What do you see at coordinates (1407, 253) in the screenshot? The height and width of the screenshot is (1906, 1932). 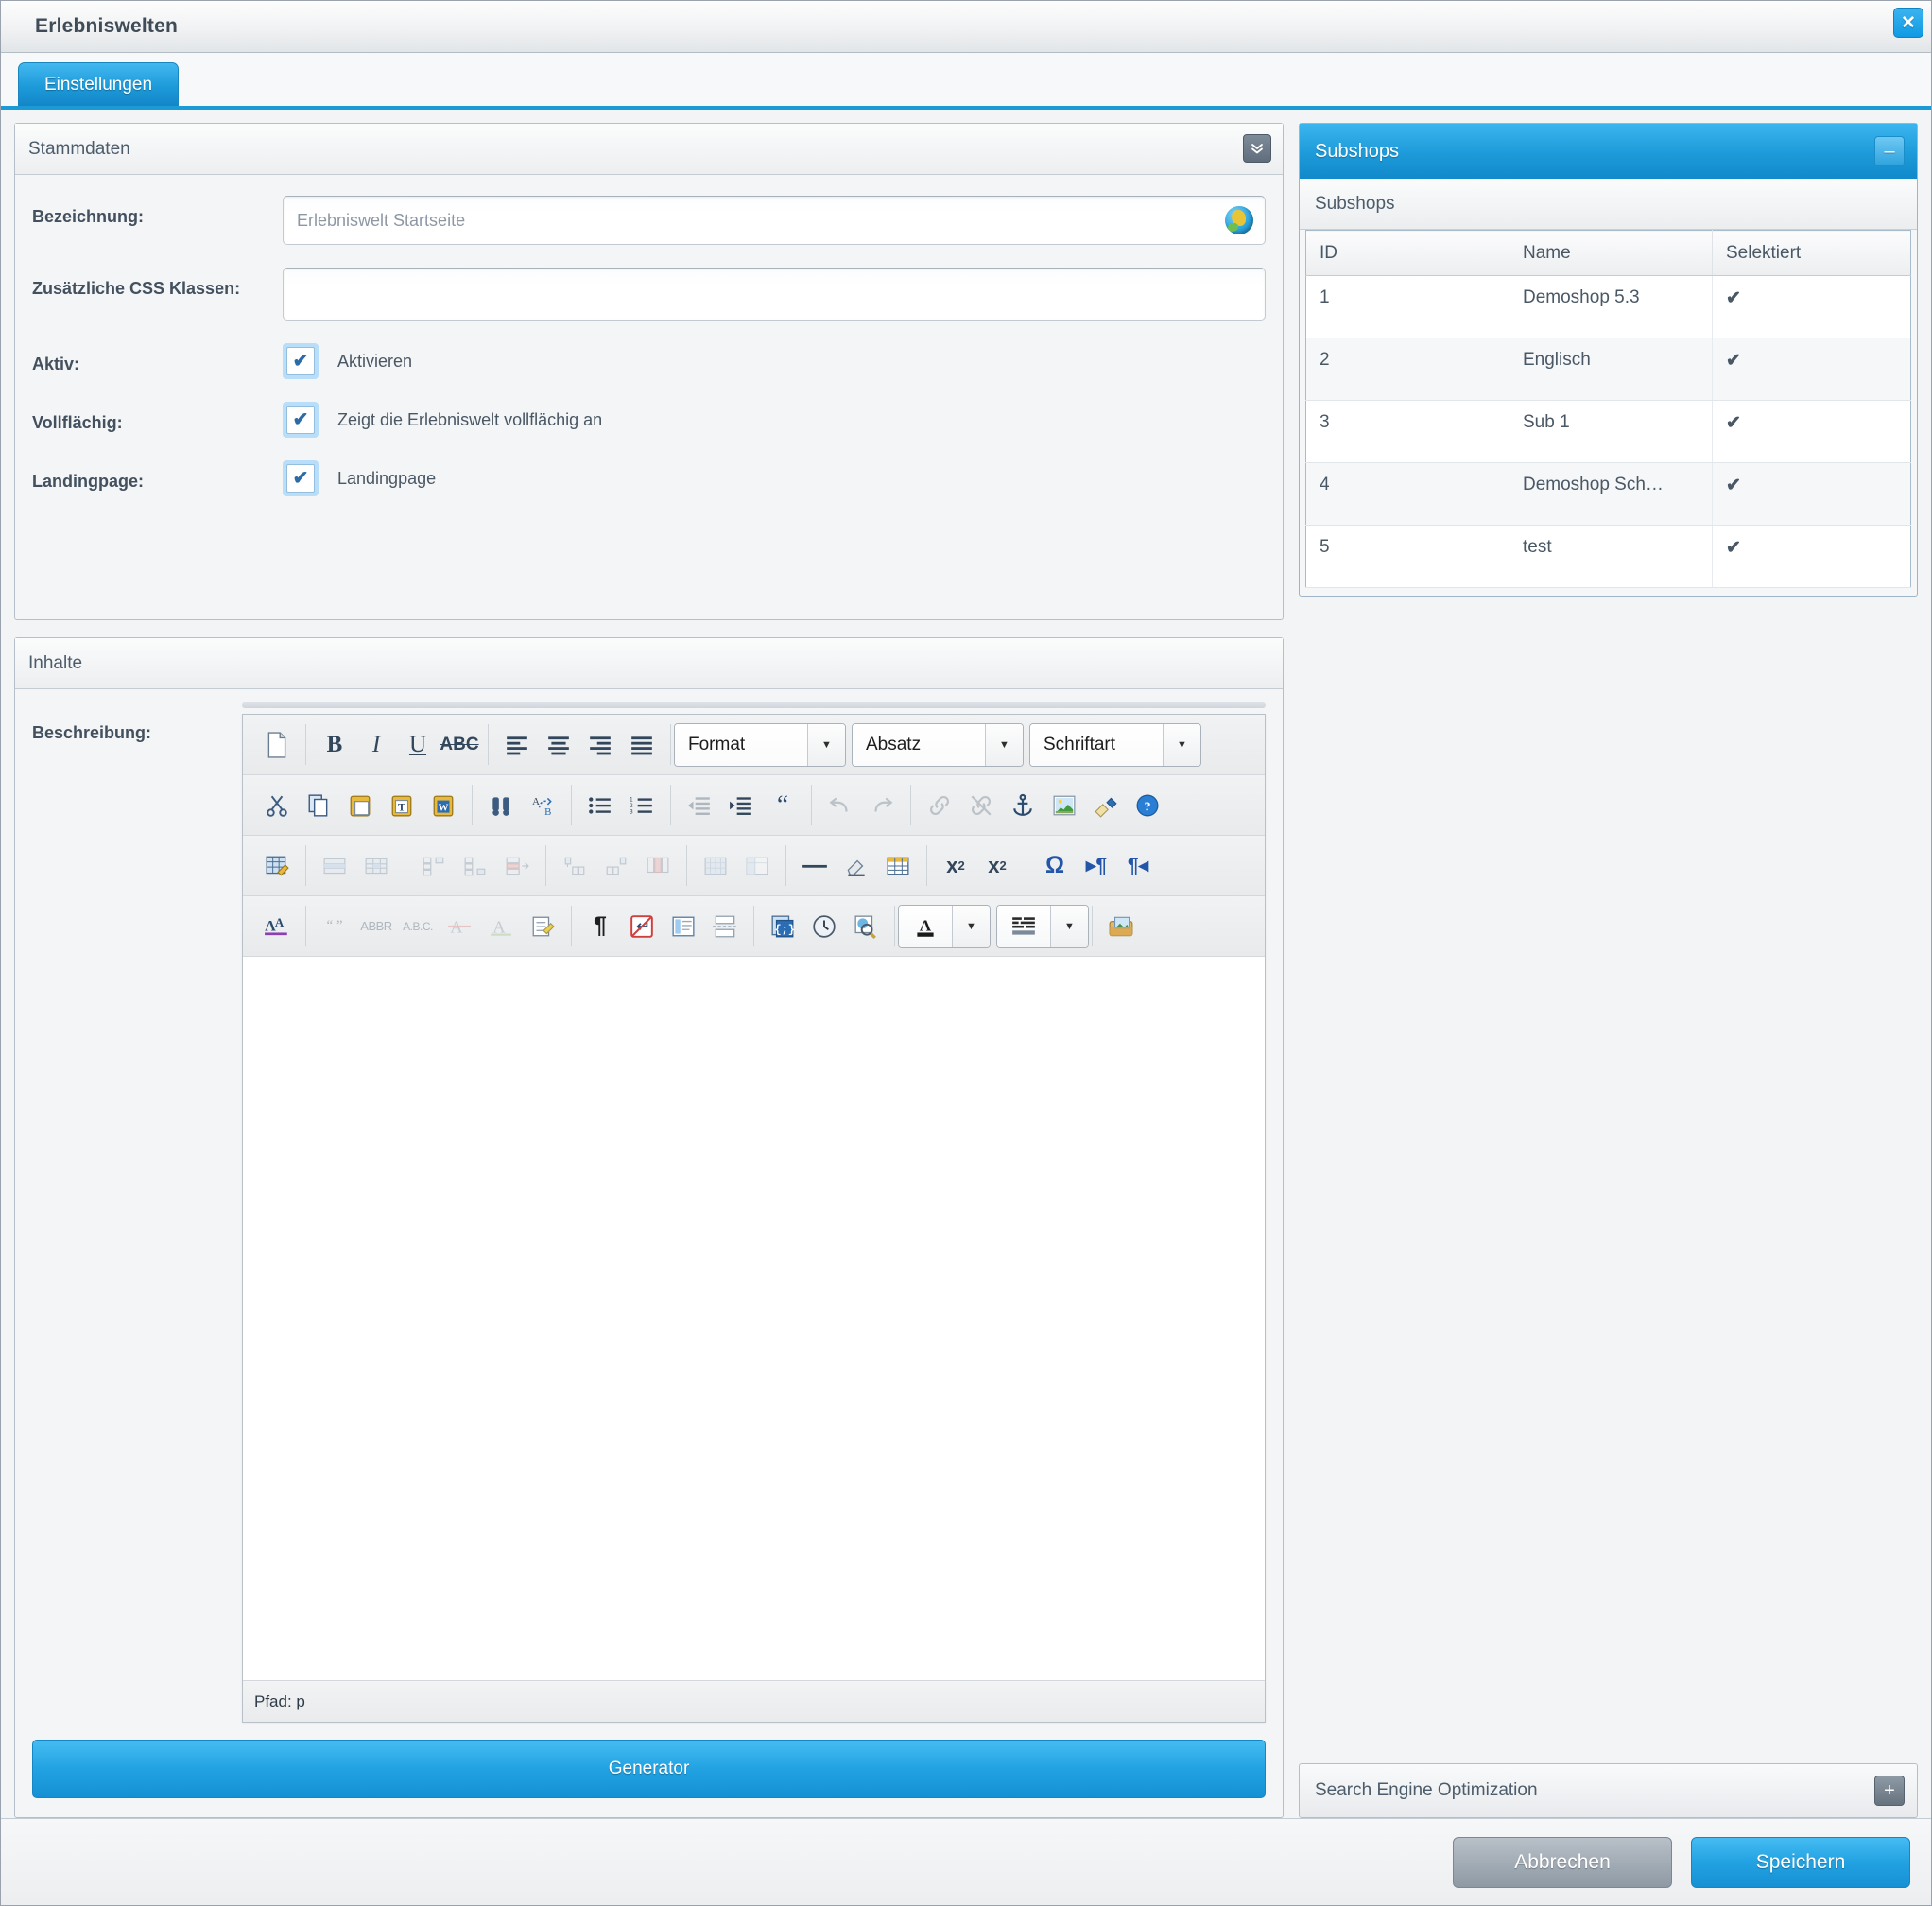 I see `column-header-id: ID` at bounding box center [1407, 253].